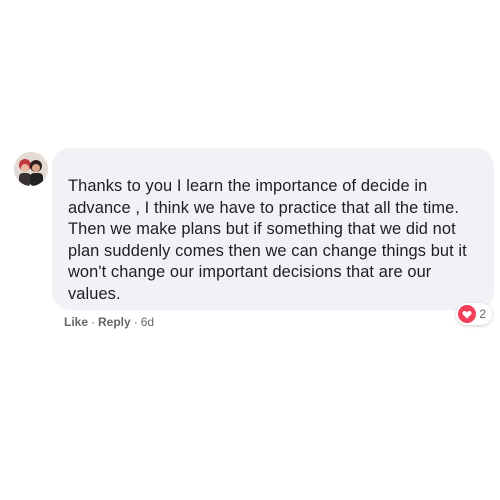  Describe the element at coordinates (114, 322) in the screenshot. I see `reply-button: Reply` at that location.